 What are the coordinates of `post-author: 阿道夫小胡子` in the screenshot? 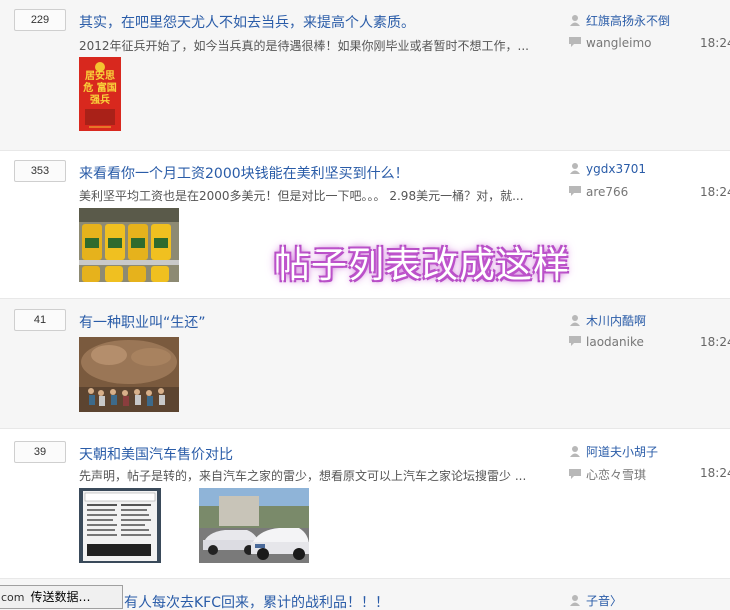 It's located at (613, 451).